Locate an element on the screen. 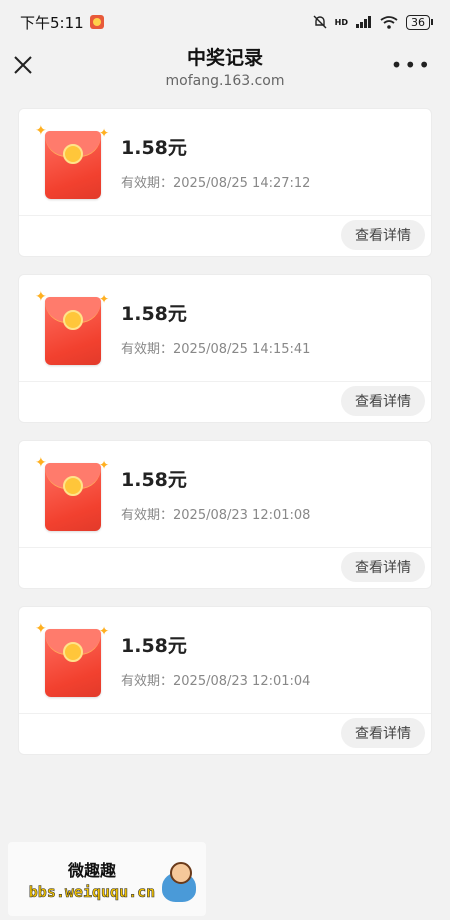  record-info: 1.58元 有效期：2025/08/25 14:15:41 is located at coordinates (215, 328).